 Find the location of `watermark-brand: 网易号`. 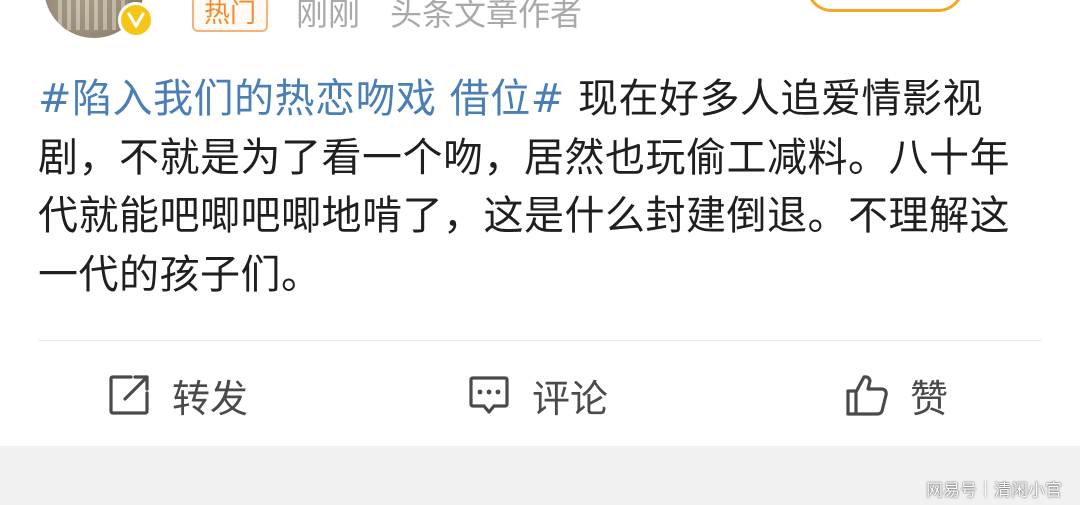

watermark-brand: 网易号 is located at coordinates (951, 491).